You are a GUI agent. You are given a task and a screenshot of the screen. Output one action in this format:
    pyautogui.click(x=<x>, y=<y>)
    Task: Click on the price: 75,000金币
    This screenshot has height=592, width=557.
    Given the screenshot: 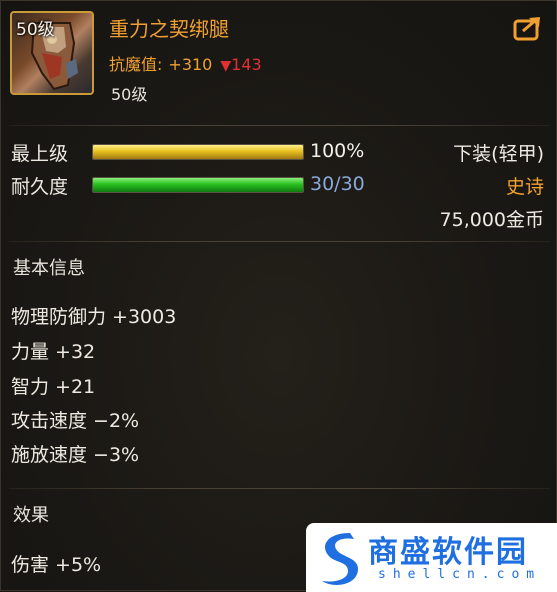 What is the action you would take?
    pyautogui.click(x=491, y=220)
    